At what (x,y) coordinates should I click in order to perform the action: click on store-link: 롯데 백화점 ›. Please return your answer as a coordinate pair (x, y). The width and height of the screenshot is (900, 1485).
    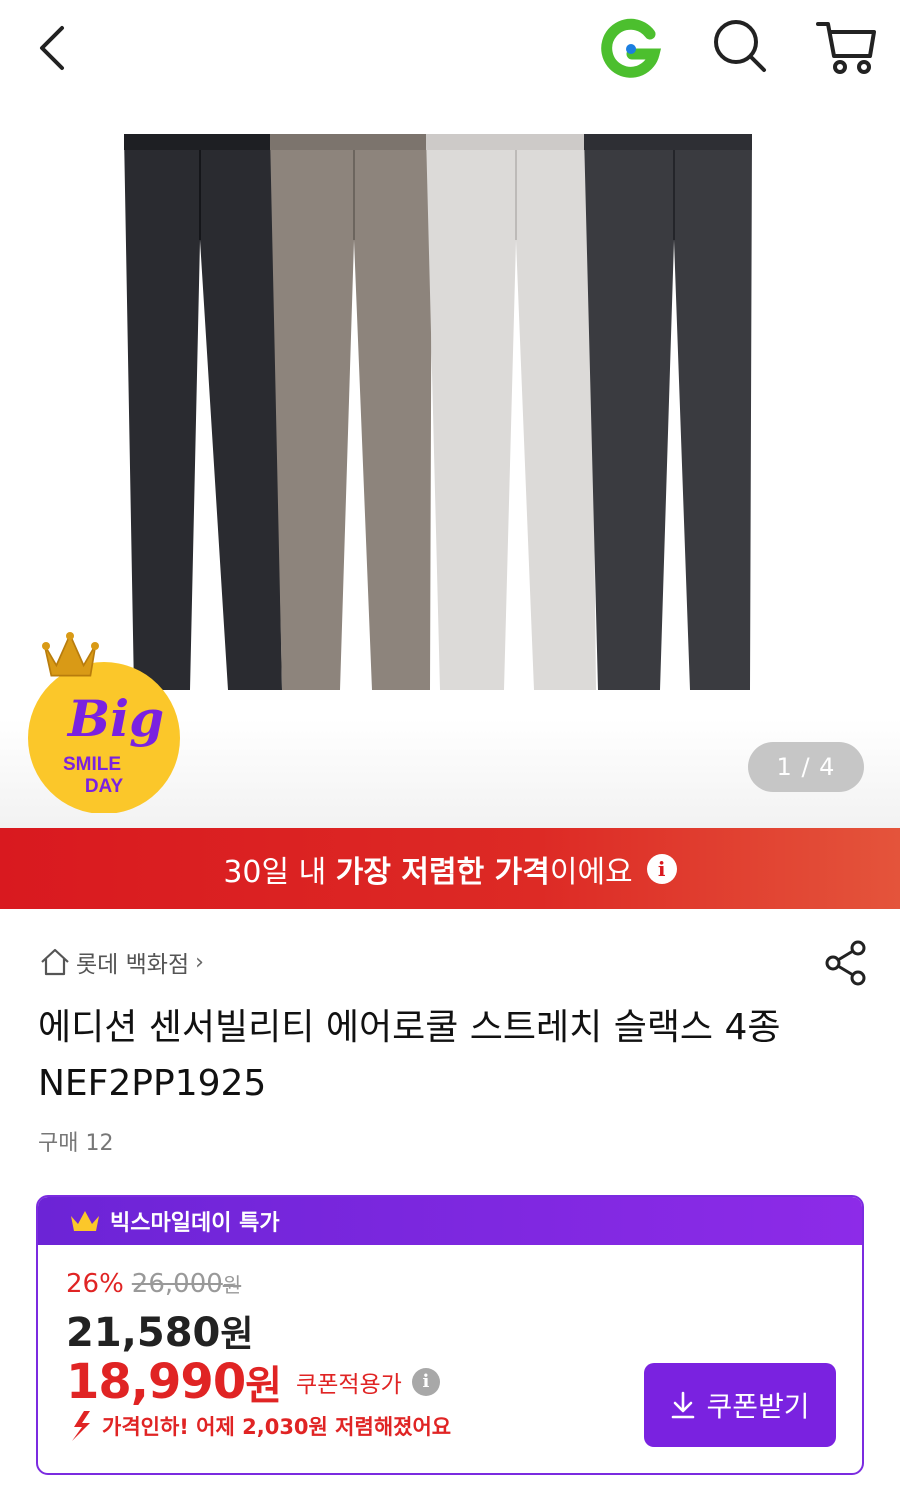
    Looking at the image, I should click on (121, 962).